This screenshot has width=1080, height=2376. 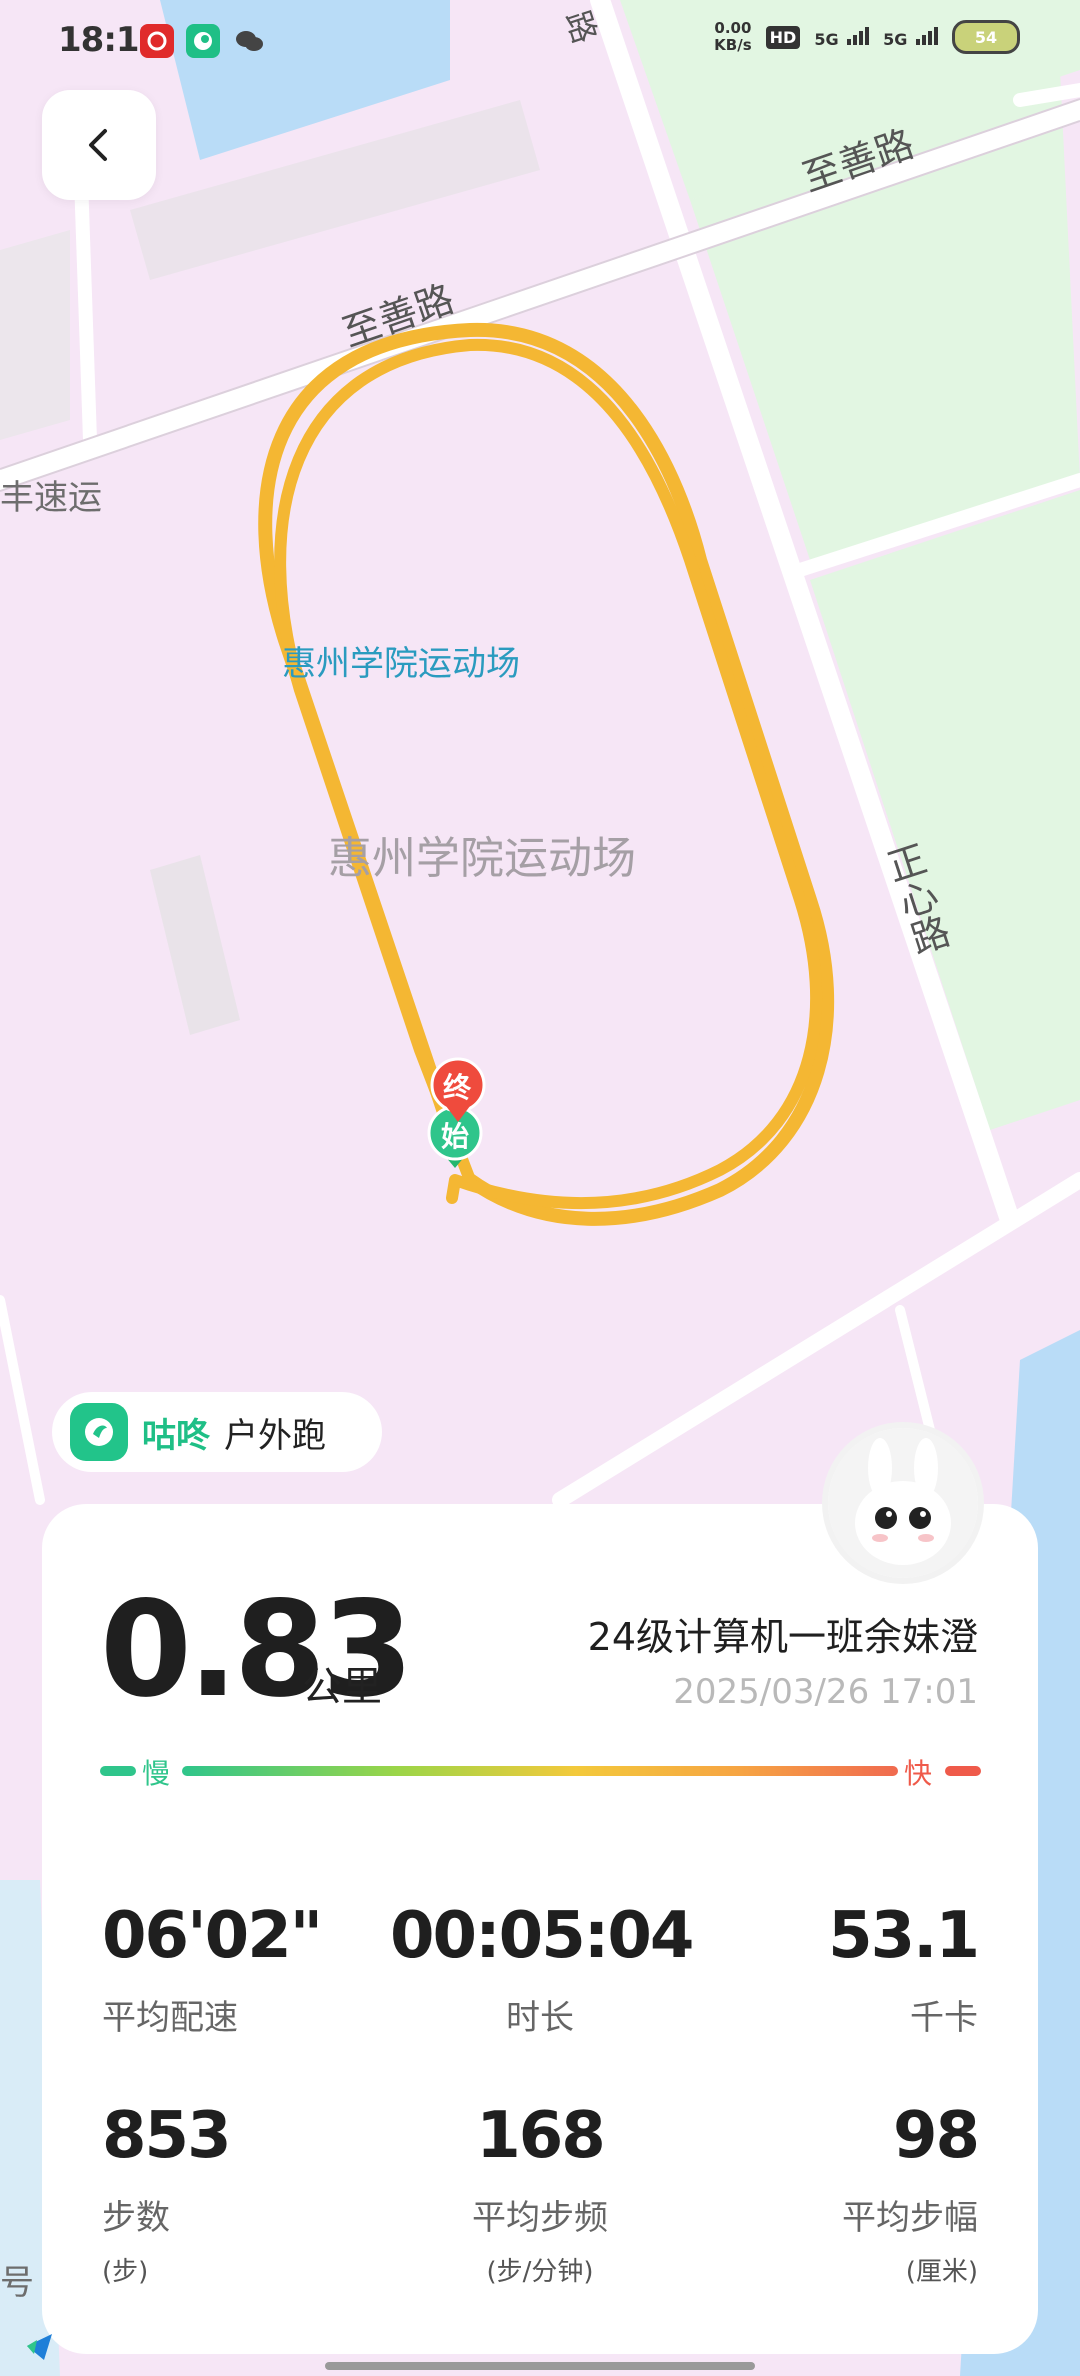 I want to click on back-button, so click(x=99, y=145).